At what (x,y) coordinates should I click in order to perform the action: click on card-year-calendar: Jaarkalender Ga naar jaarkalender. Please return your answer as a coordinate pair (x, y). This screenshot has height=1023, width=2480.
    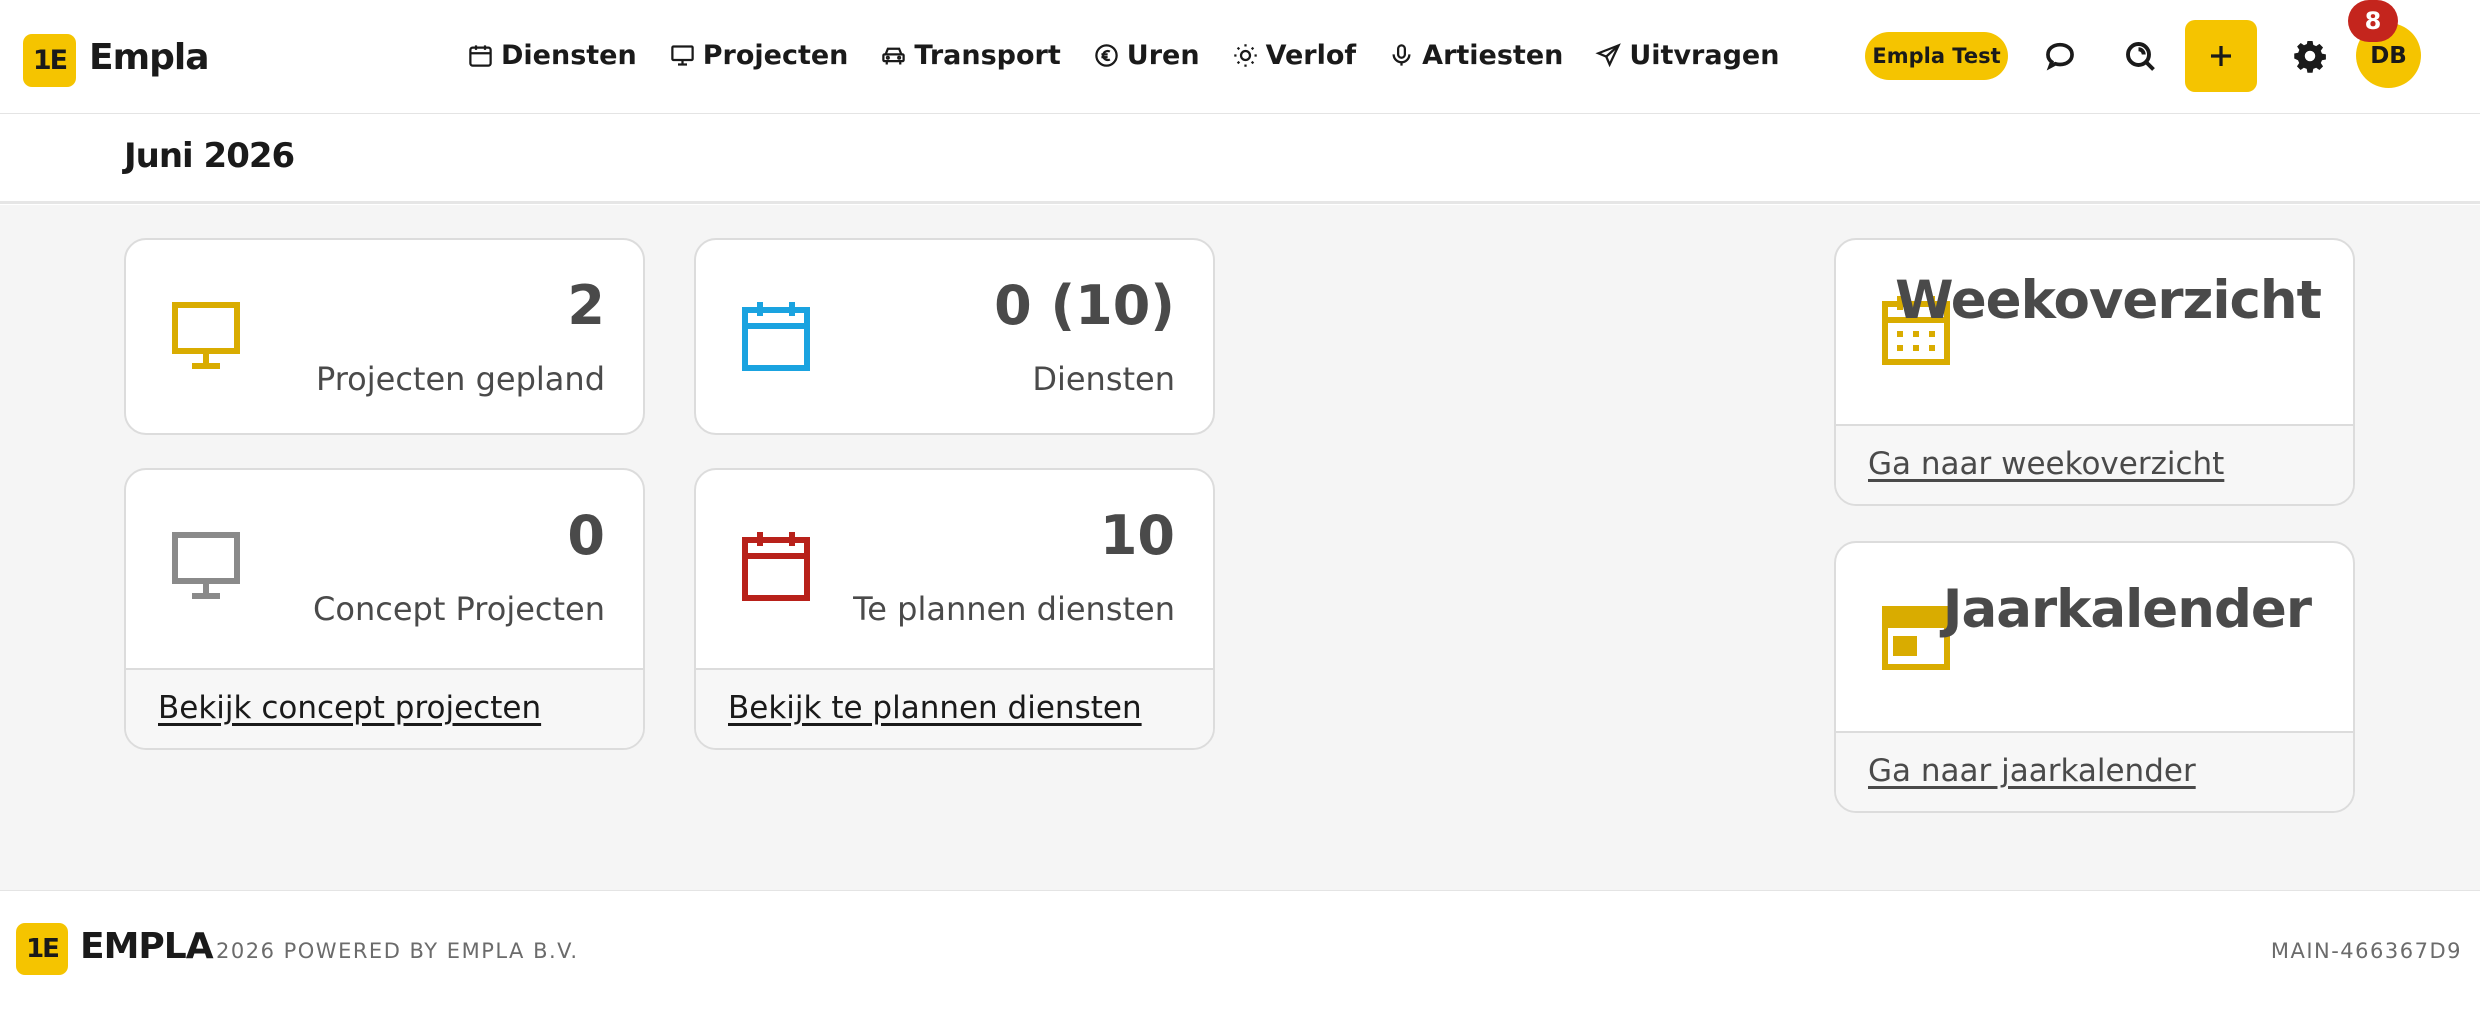
    Looking at the image, I should click on (2094, 677).